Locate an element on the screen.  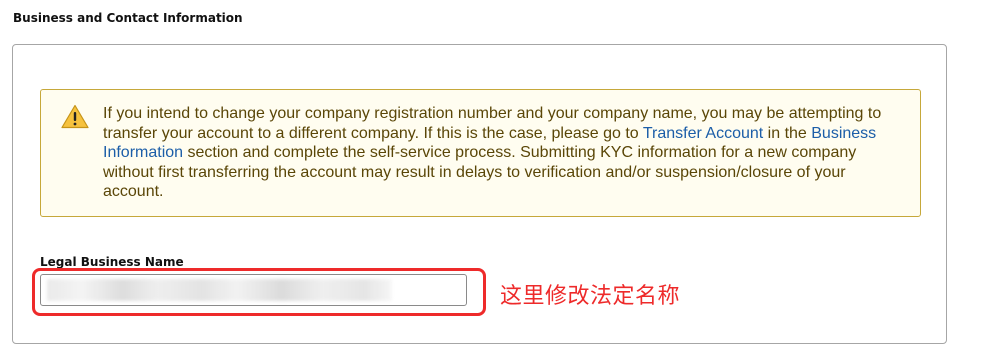
legal-business-name-label: Legal Business Name is located at coordinates (112, 262).